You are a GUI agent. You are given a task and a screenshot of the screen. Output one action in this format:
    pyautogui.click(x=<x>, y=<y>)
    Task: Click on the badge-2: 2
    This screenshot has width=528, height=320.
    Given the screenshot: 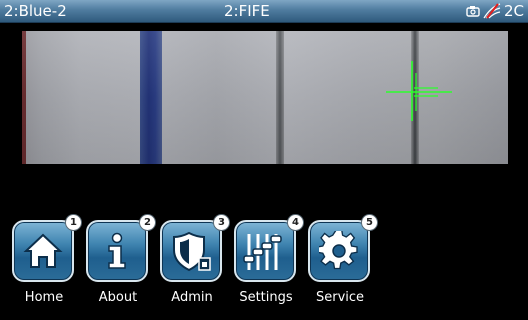 What is the action you would take?
    pyautogui.click(x=147, y=222)
    